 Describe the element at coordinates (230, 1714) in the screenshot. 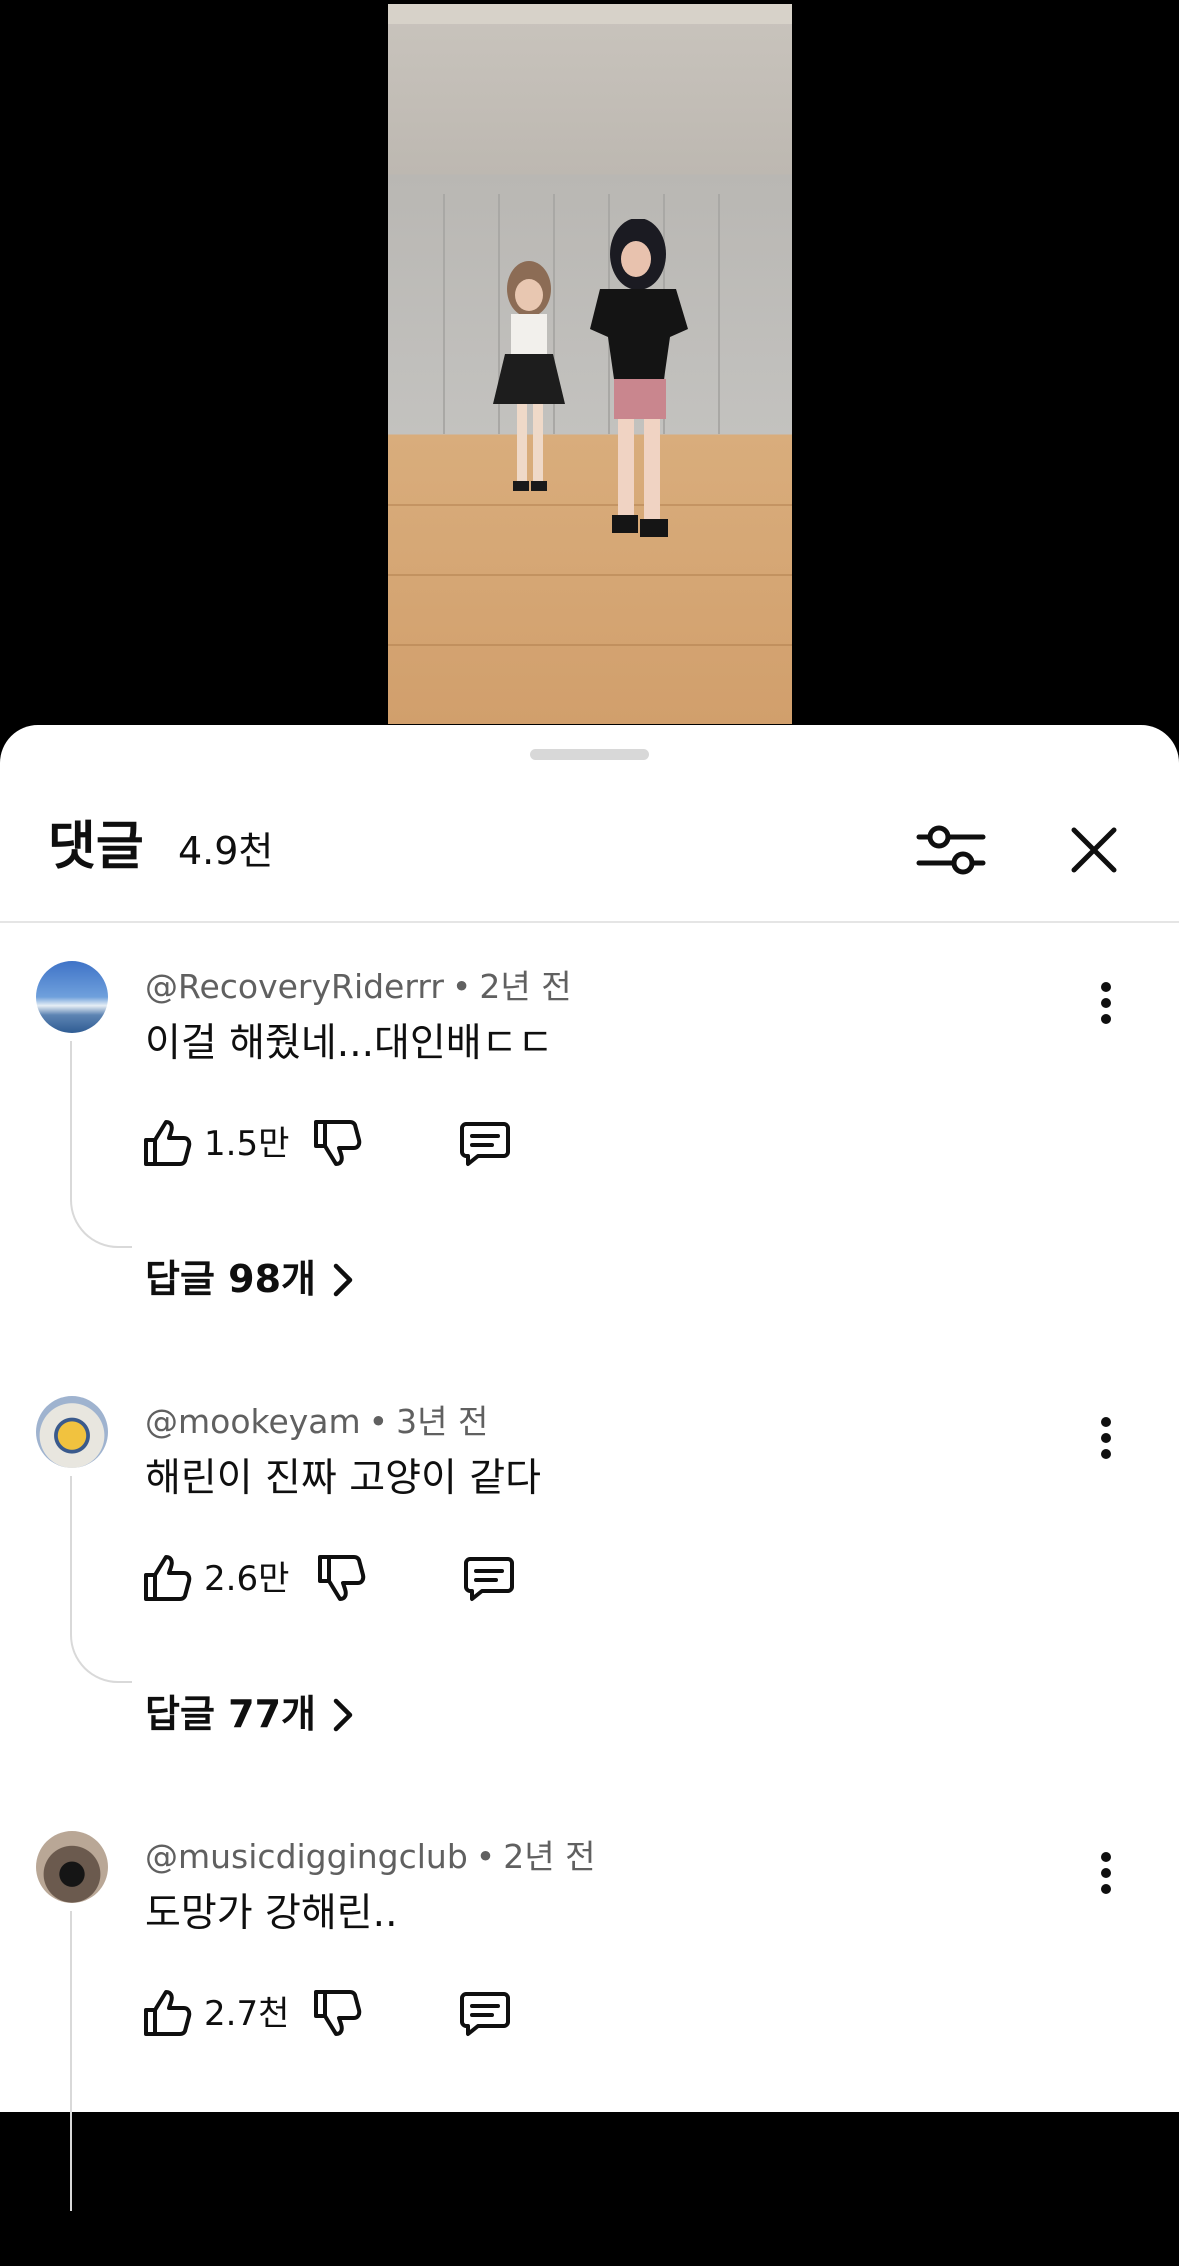

I see `replies-label: 답글 77개` at that location.